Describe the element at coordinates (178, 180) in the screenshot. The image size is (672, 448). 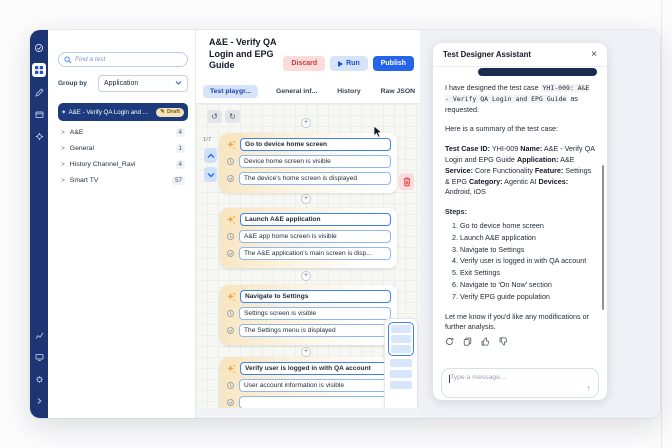
I see `group-count-badge: 57` at that location.